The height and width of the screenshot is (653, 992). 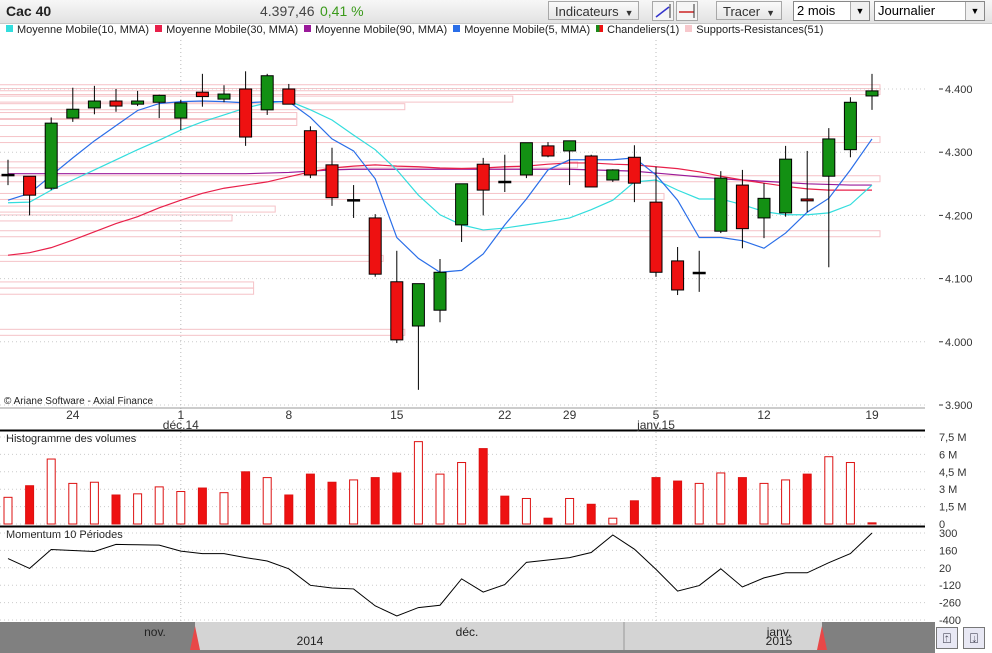 What do you see at coordinates (288, 415) in the screenshot?
I see `date-label: 8` at bounding box center [288, 415].